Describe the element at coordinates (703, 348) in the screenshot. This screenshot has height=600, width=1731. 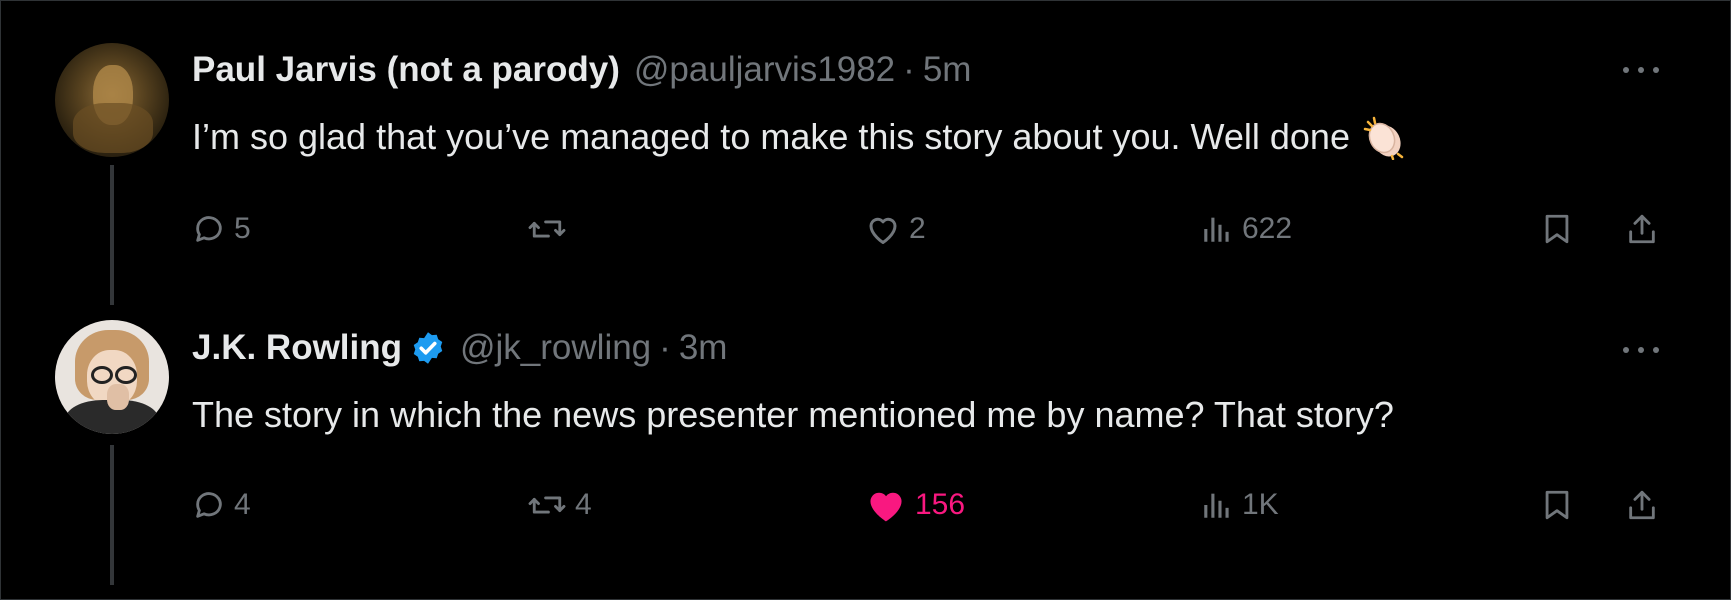
I see `timestamp: 3m` at that location.